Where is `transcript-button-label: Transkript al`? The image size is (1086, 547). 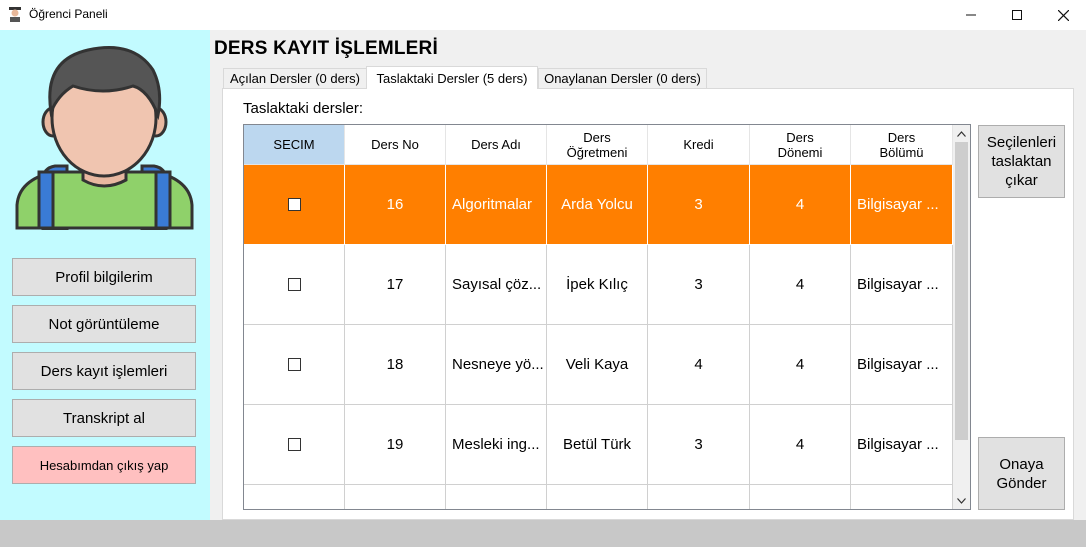
transcript-button-label: Transkript al is located at coordinates (104, 418).